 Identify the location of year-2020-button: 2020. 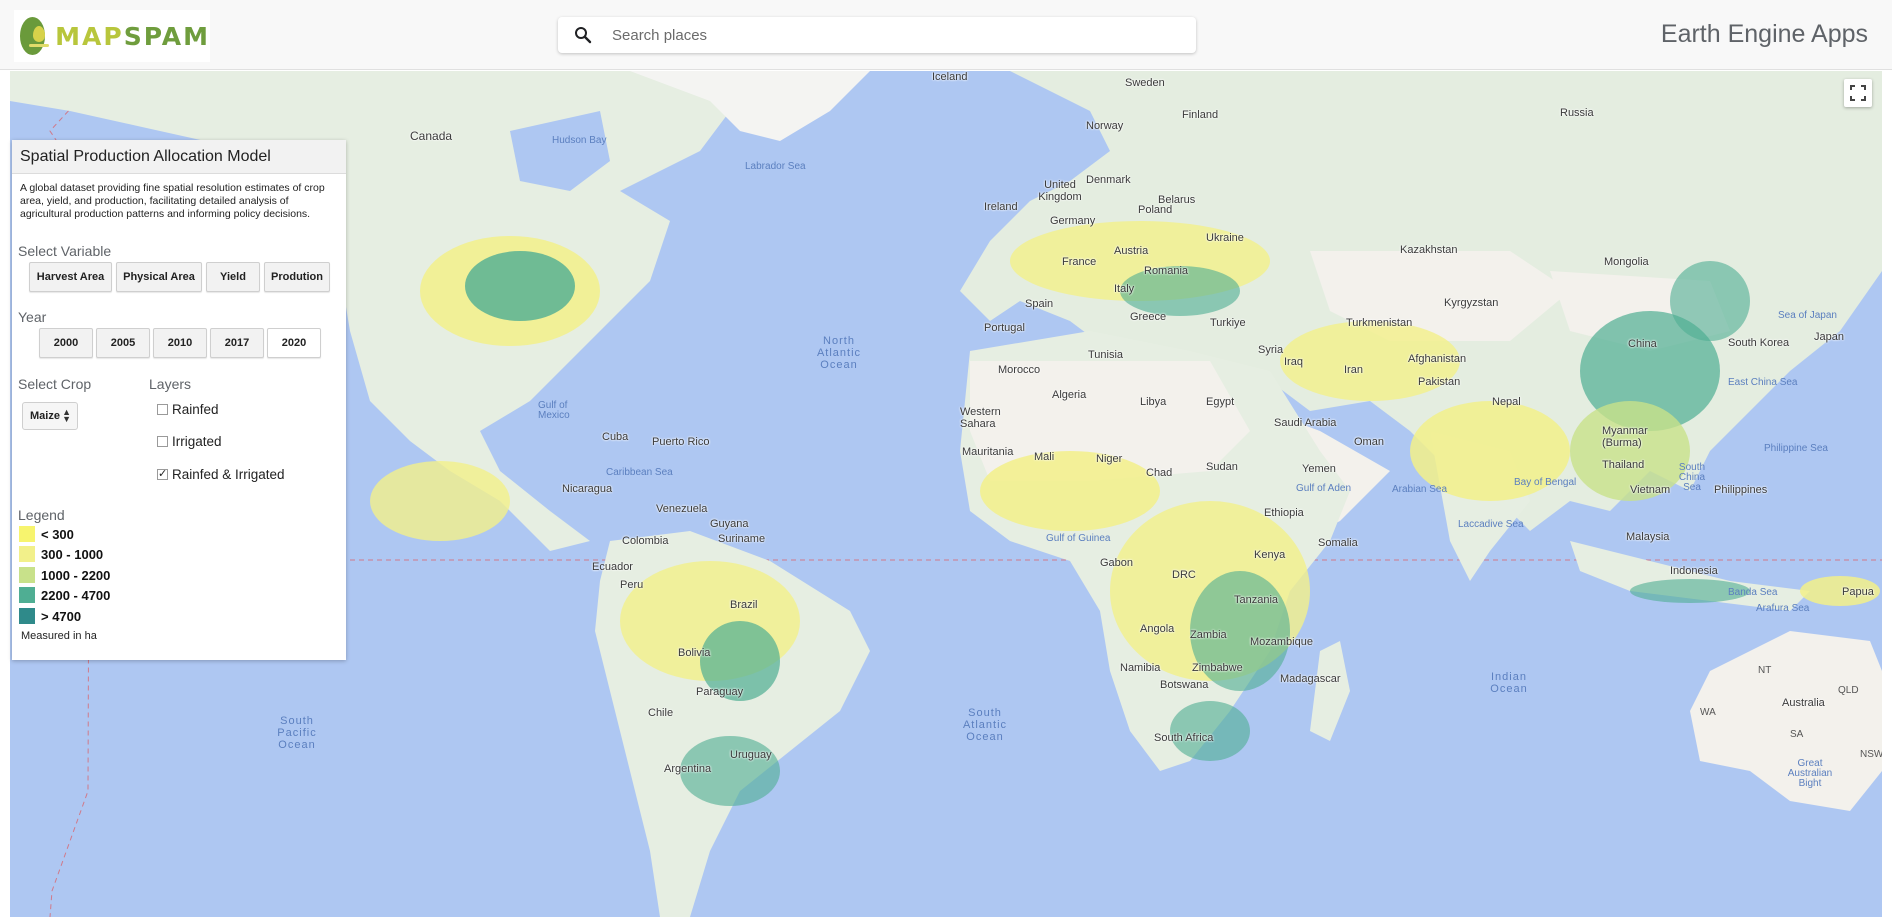
(294, 343).